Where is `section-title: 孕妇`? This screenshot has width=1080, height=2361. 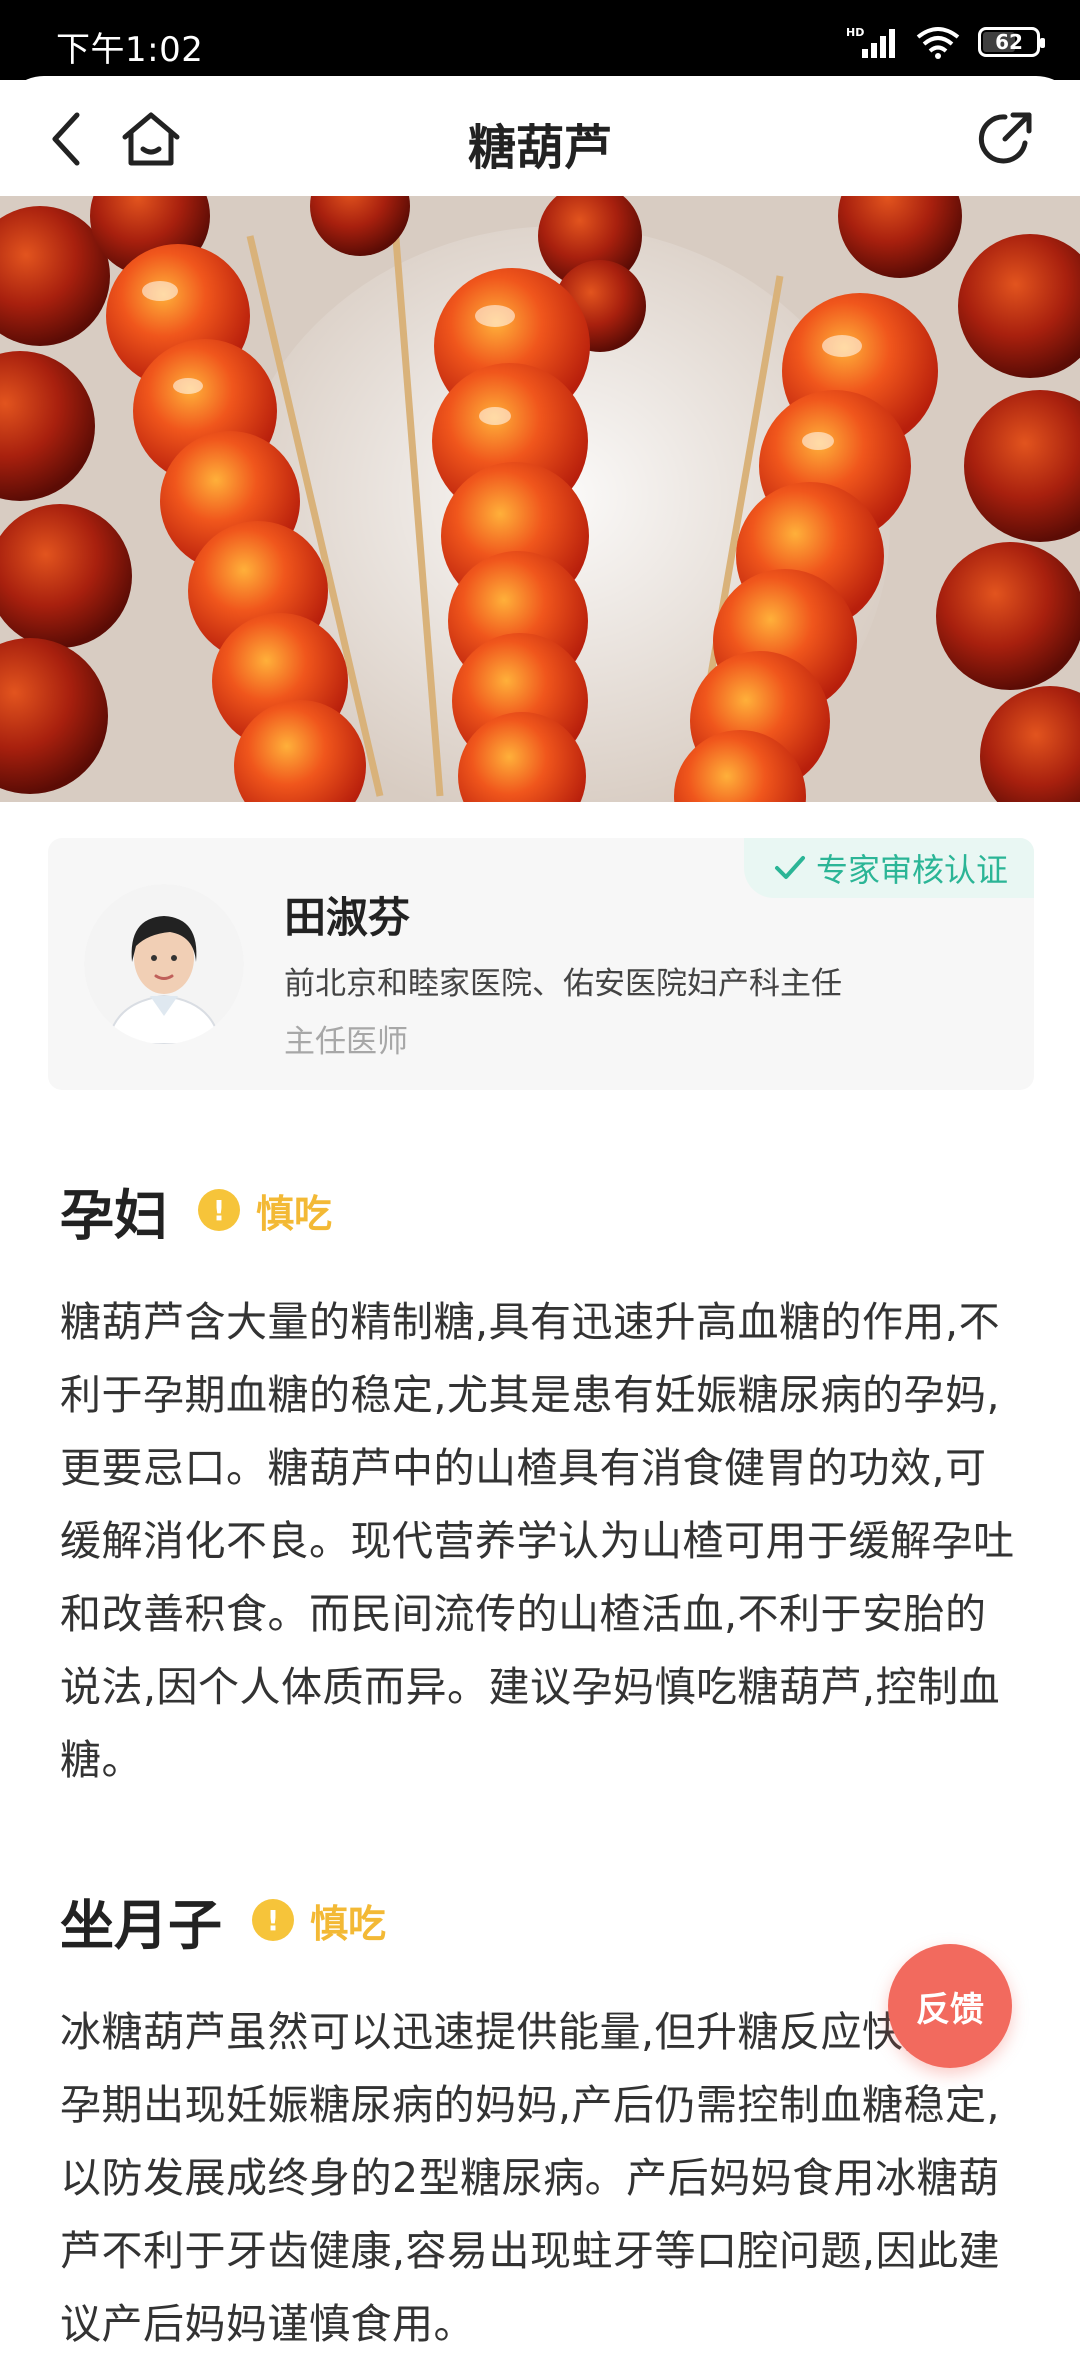 section-title: 孕妇 is located at coordinates (114, 1215).